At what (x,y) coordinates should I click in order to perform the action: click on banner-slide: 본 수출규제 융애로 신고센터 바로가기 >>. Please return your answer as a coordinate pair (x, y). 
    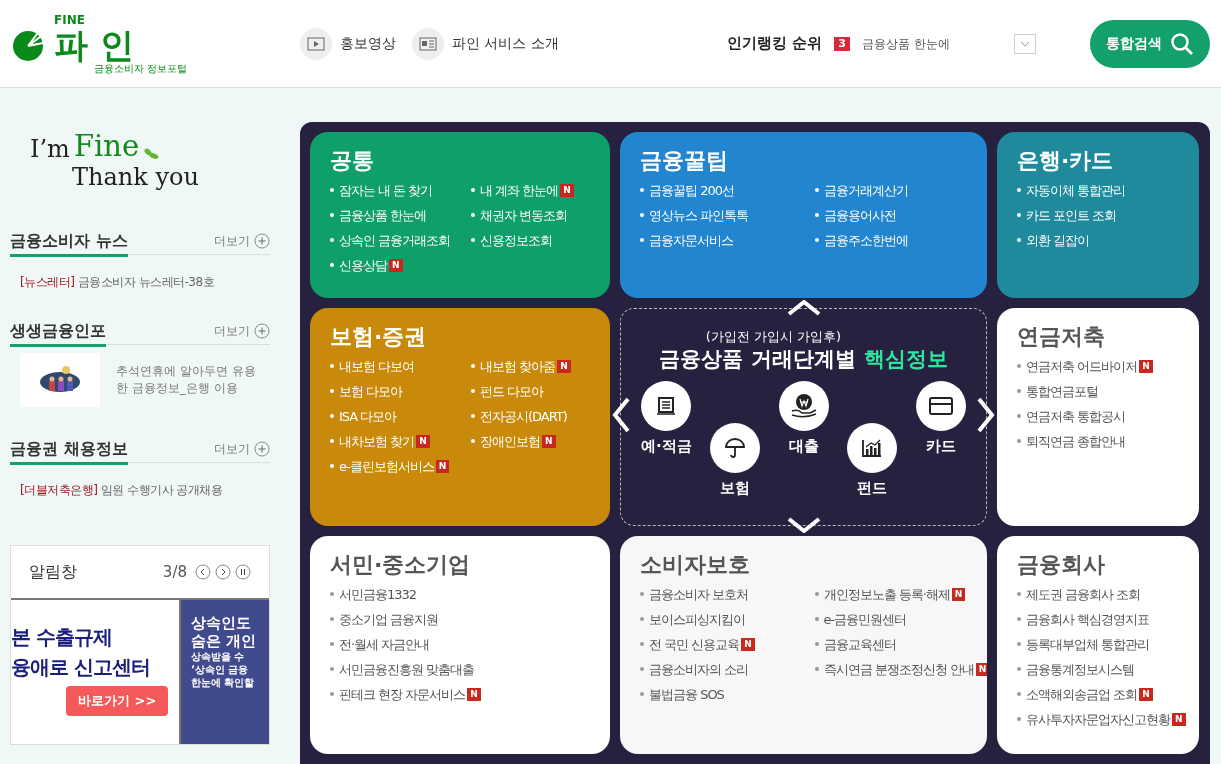
    Looking at the image, I should click on (96, 672).